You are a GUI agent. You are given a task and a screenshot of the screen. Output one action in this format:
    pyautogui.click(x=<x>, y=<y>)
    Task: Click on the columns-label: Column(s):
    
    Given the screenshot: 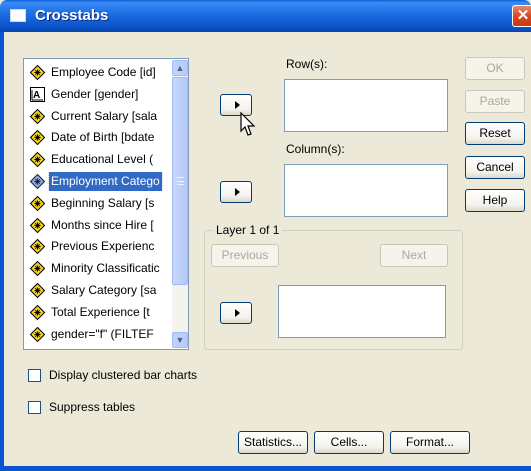 What is the action you would take?
    pyautogui.click(x=315, y=149)
    